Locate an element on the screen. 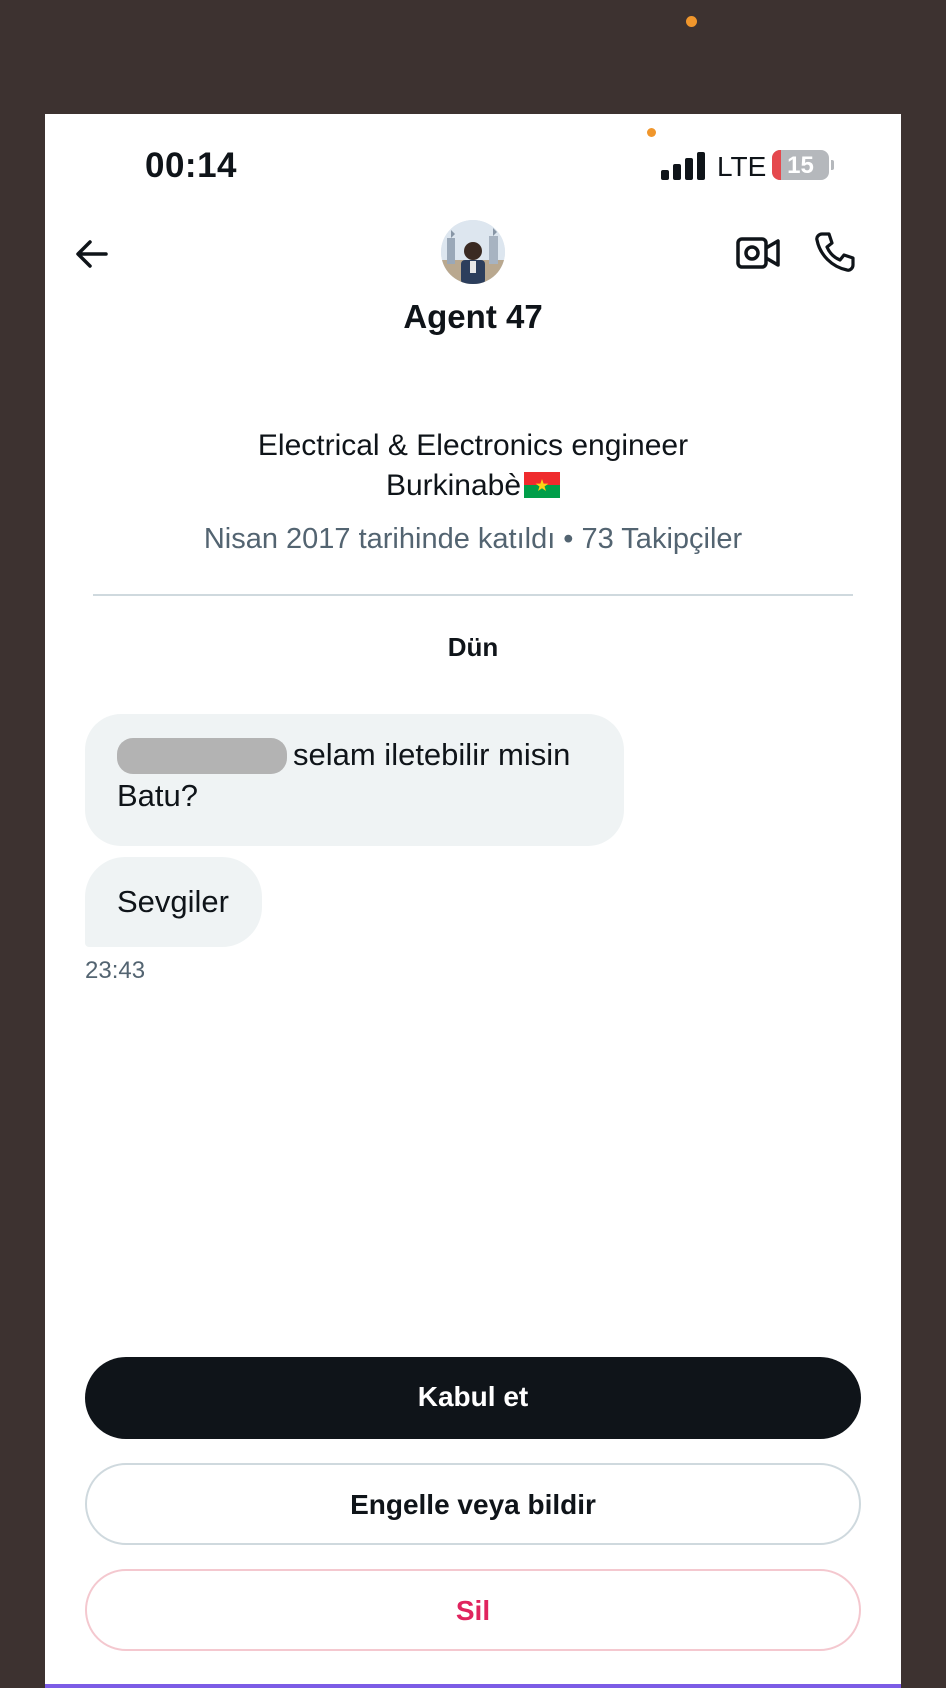 The width and height of the screenshot is (946, 1688). message-text: Sevgiler is located at coordinates (173, 901).